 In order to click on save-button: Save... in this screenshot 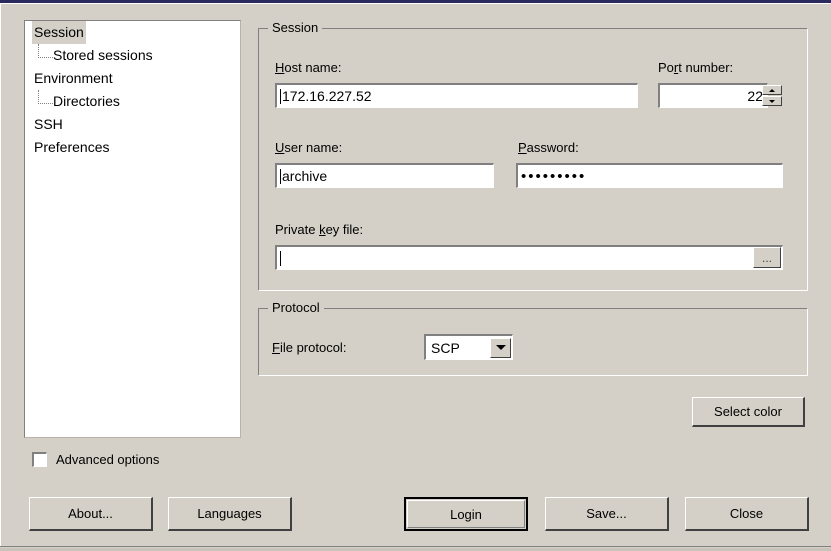, I will do `click(607, 514)`.